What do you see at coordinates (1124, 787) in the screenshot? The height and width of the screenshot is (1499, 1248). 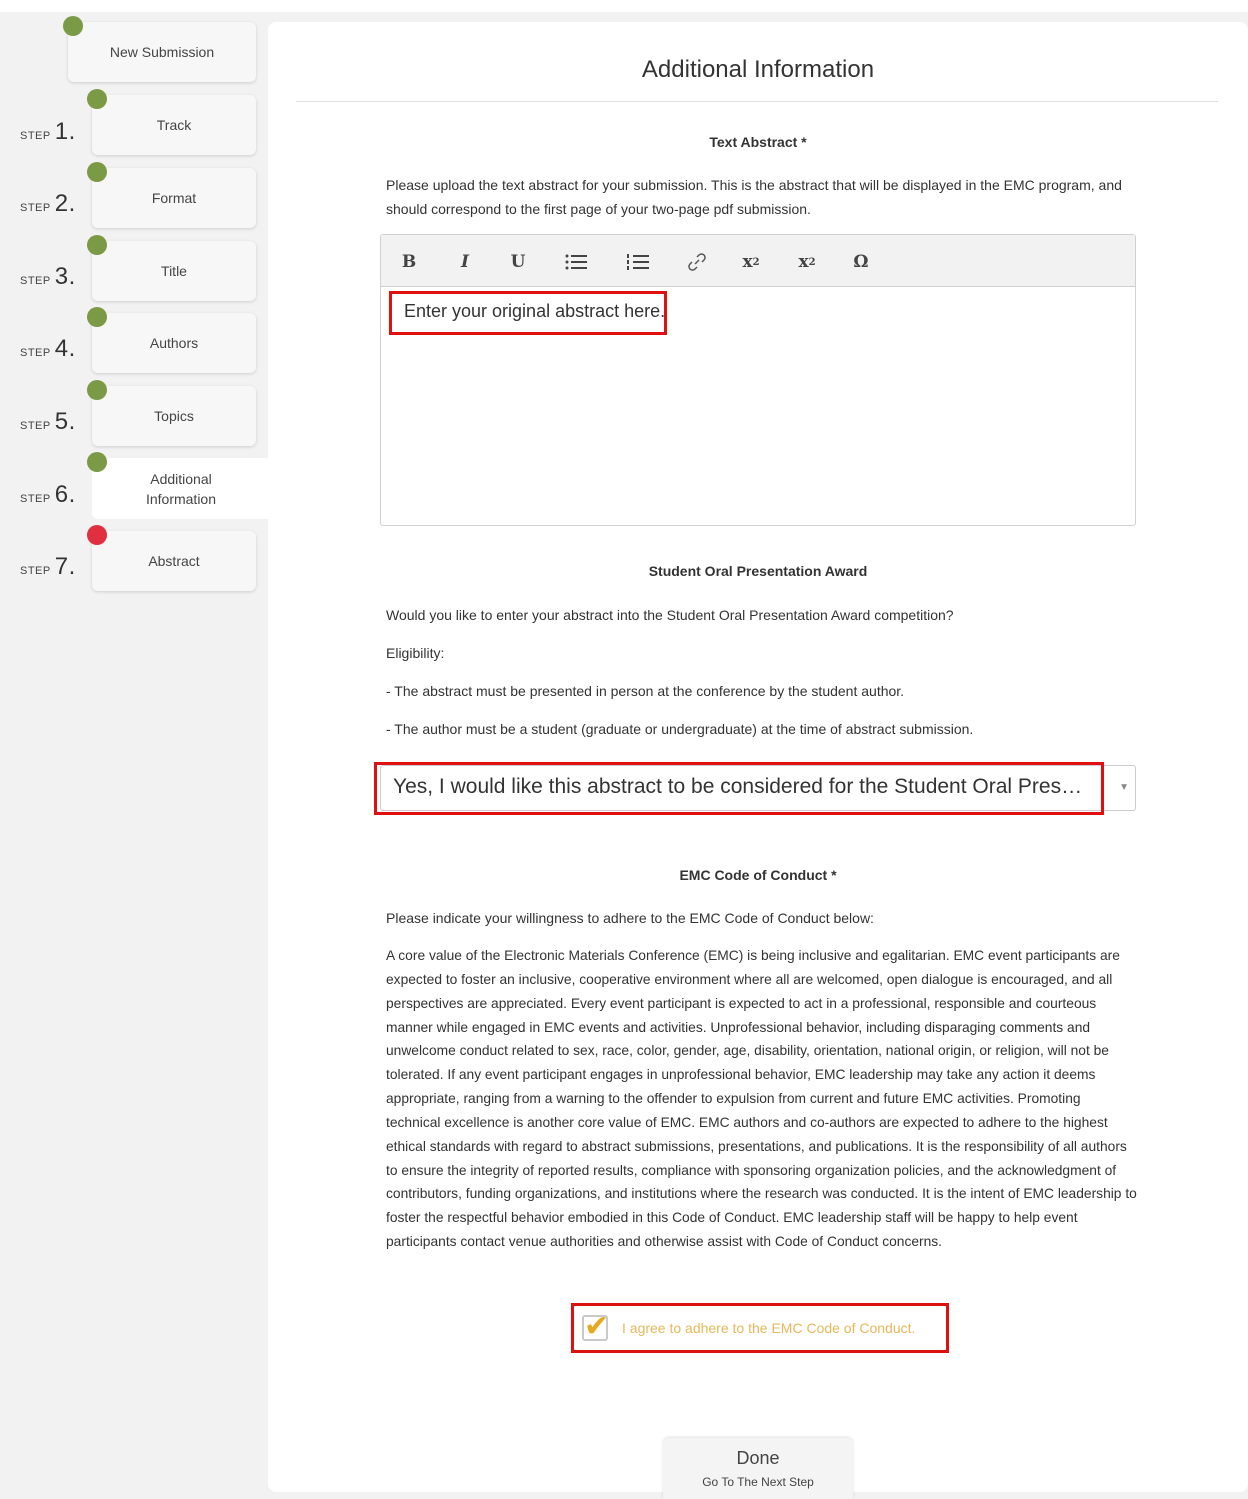 I see `chevron-down-icon: ▼` at bounding box center [1124, 787].